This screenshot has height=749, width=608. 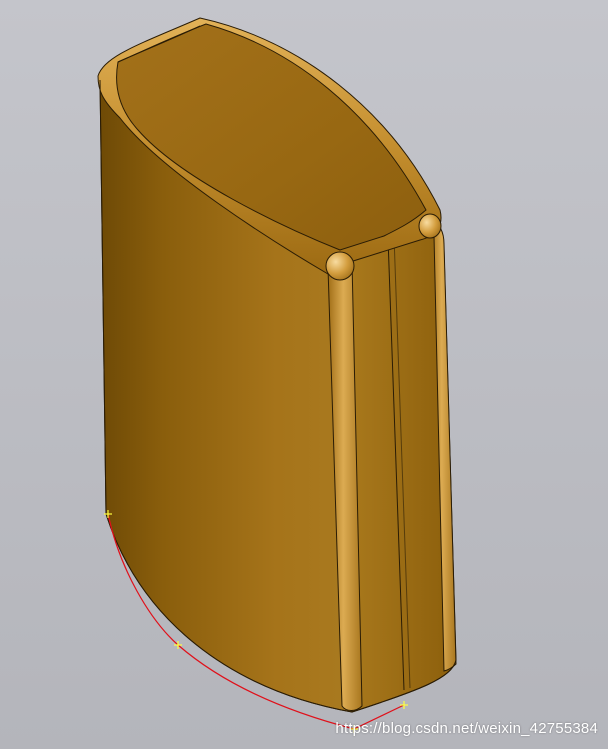 What do you see at coordinates (466, 728) in the screenshot?
I see `watermark-url: https://blog.csdn.net/weixin_42755384` at bounding box center [466, 728].